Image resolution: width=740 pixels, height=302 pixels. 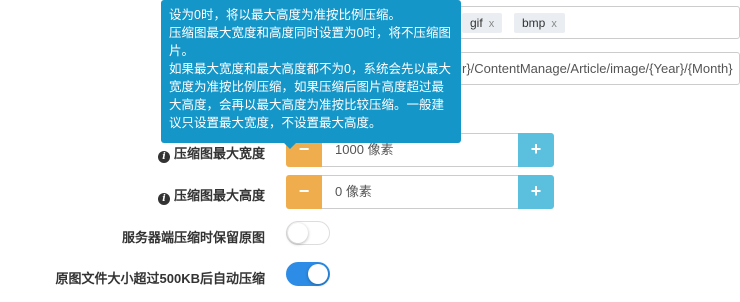 I want to click on tooltip-line-2: 压缩图最大宽度和高度同时设置为0时，将不压缩图片。, so click(x=310, y=42).